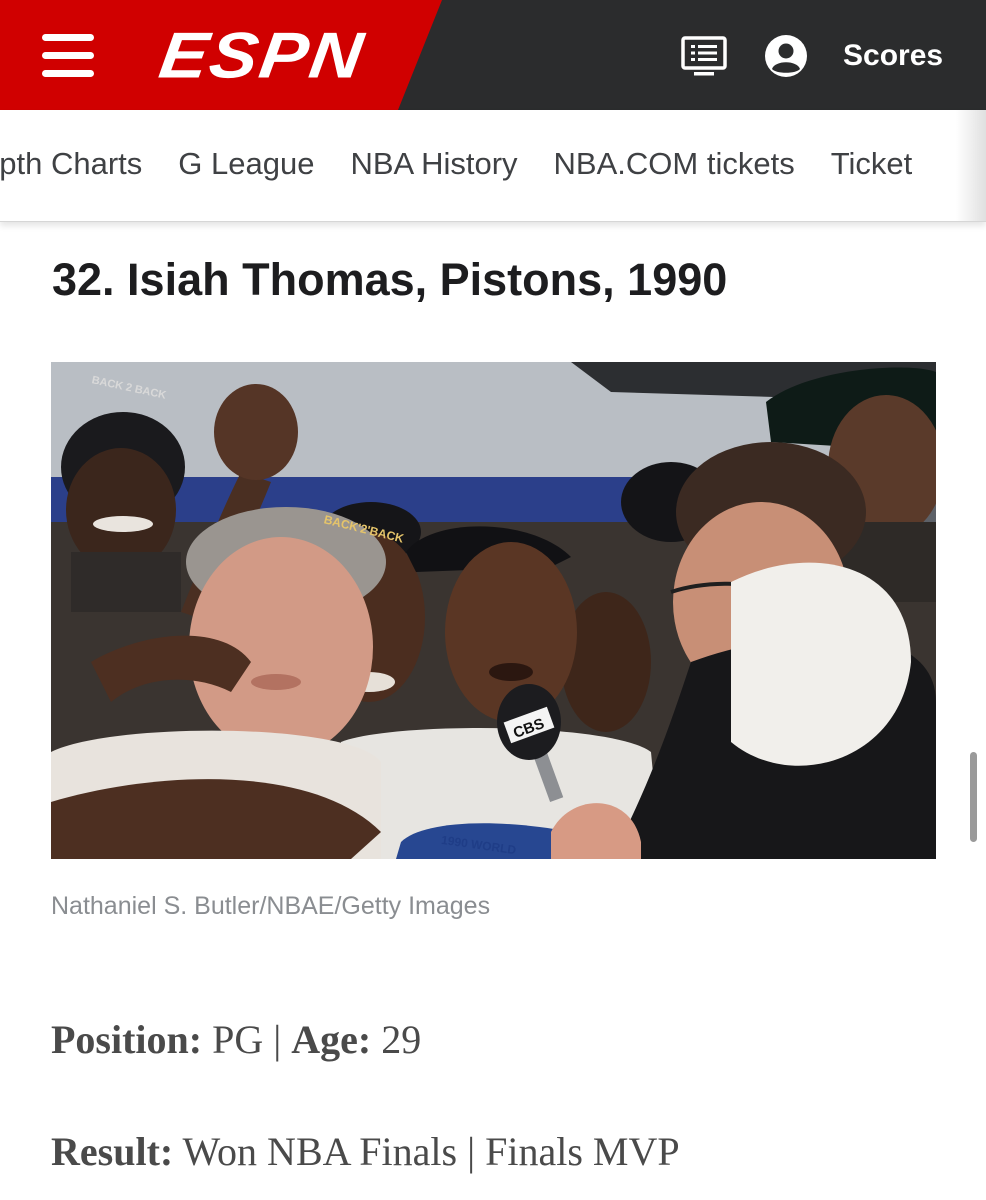 The width and height of the screenshot is (986, 1200). I want to click on age-value: 29, so click(401, 1039).